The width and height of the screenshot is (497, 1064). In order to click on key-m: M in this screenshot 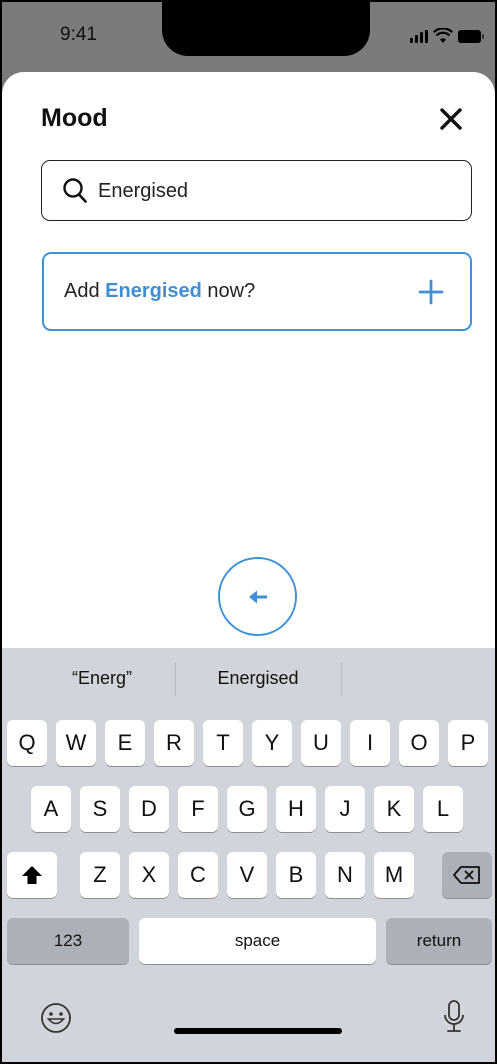, I will do `click(394, 875)`.